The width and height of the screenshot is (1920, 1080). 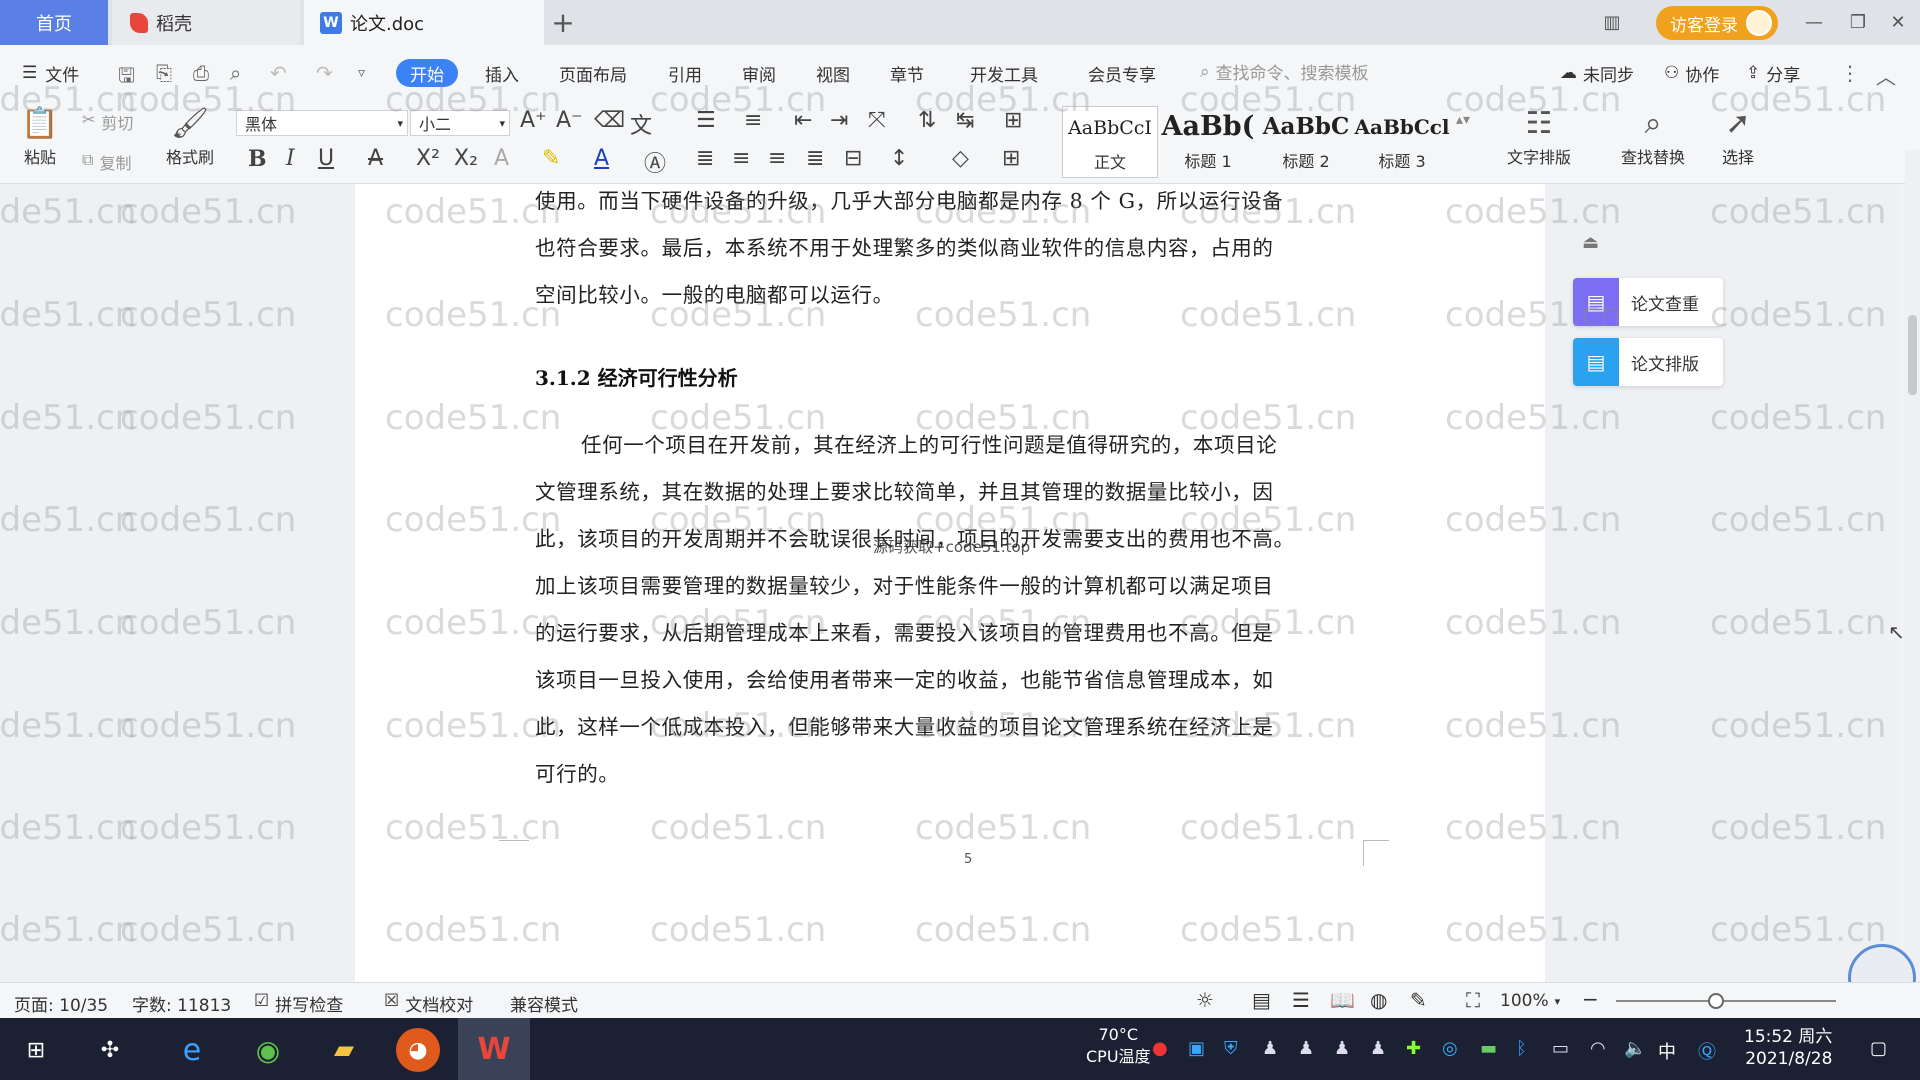 What do you see at coordinates (40, 136) in the screenshot?
I see `paste-button: 📋 粘贴` at bounding box center [40, 136].